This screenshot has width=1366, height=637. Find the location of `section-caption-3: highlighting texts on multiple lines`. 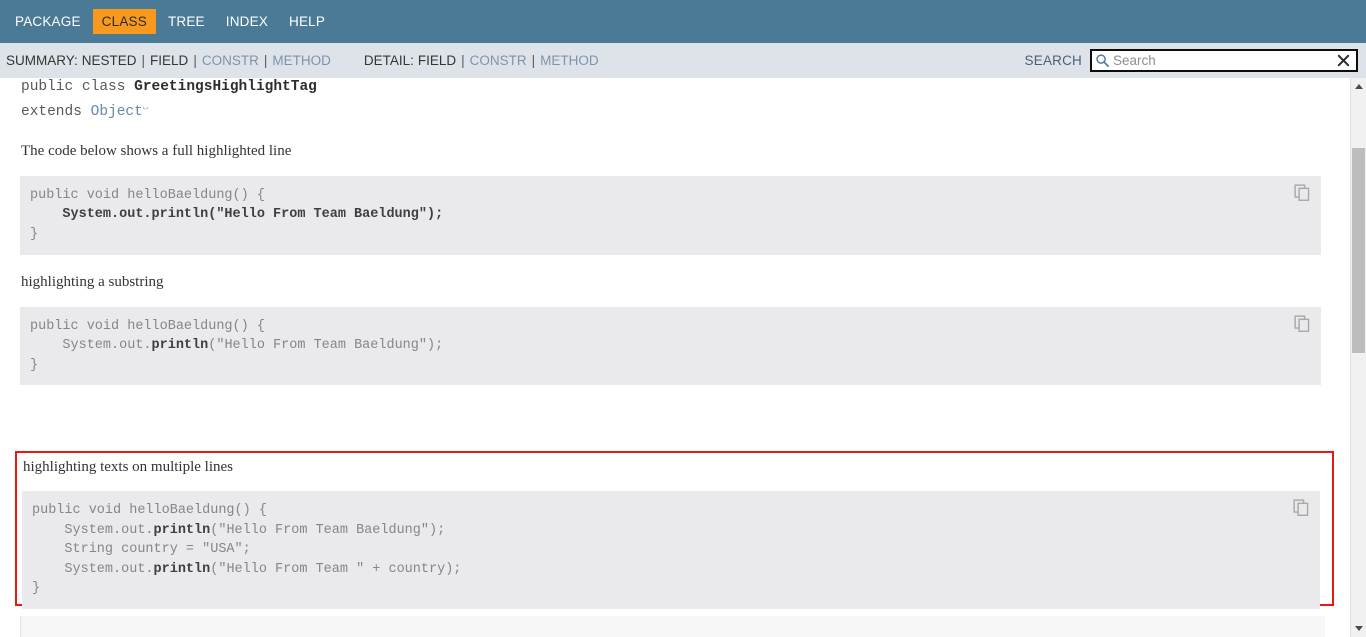

section-caption-3: highlighting texts on multiple lines is located at coordinates (128, 467).